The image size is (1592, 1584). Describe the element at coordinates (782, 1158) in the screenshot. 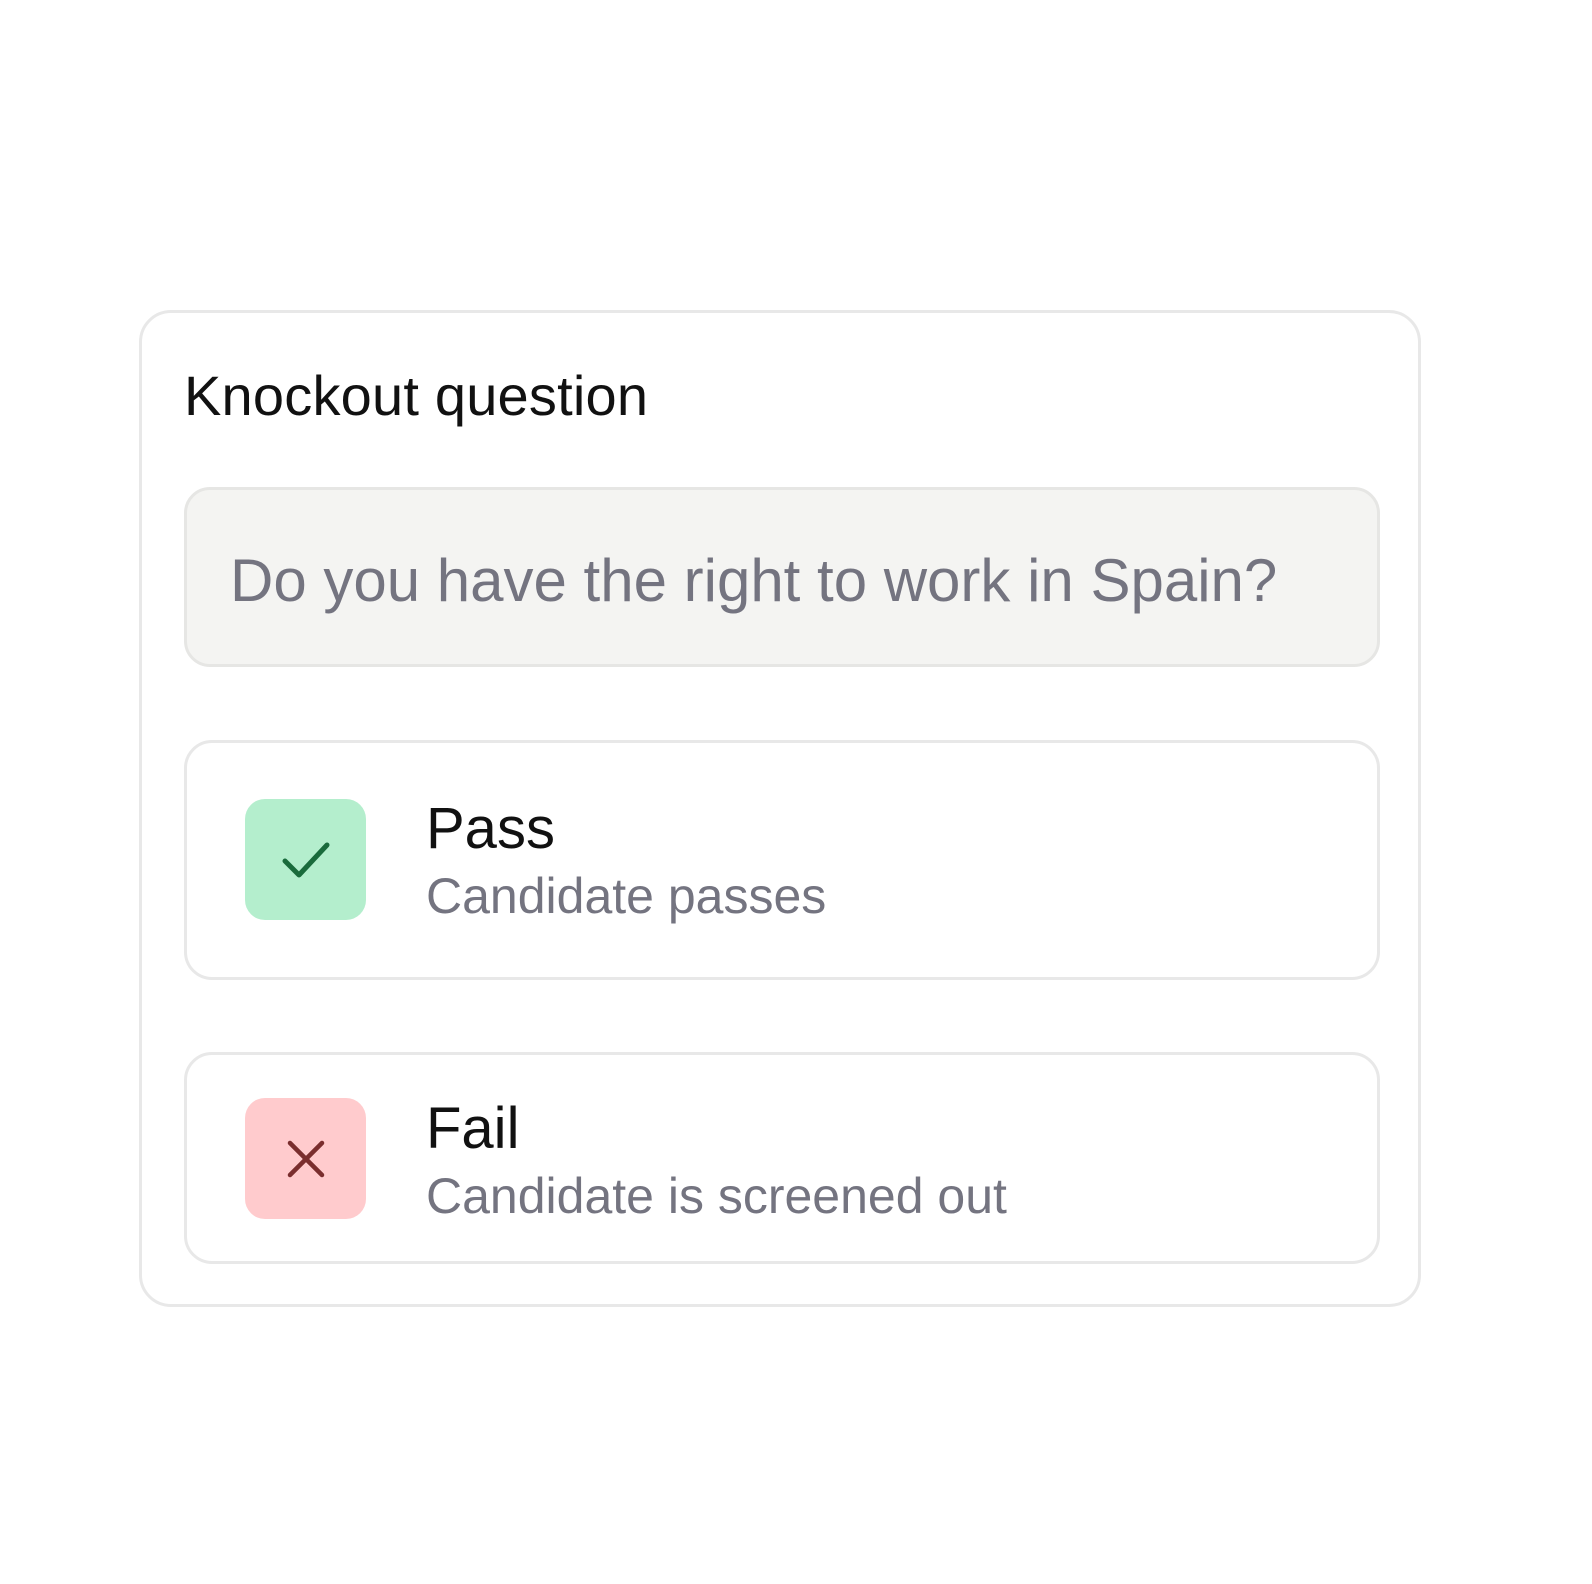

I see `fail-option: Fail Candidate is screened out` at that location.